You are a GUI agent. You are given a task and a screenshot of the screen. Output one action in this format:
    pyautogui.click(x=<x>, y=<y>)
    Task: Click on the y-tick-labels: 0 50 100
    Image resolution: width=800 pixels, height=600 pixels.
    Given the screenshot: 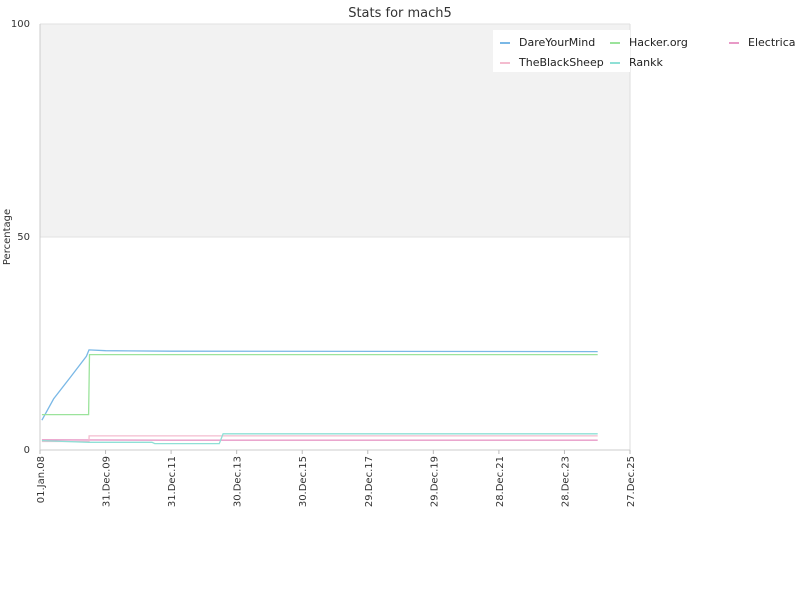 What is the action you would take?
    pyautogui.click(x=20, y=237)
    